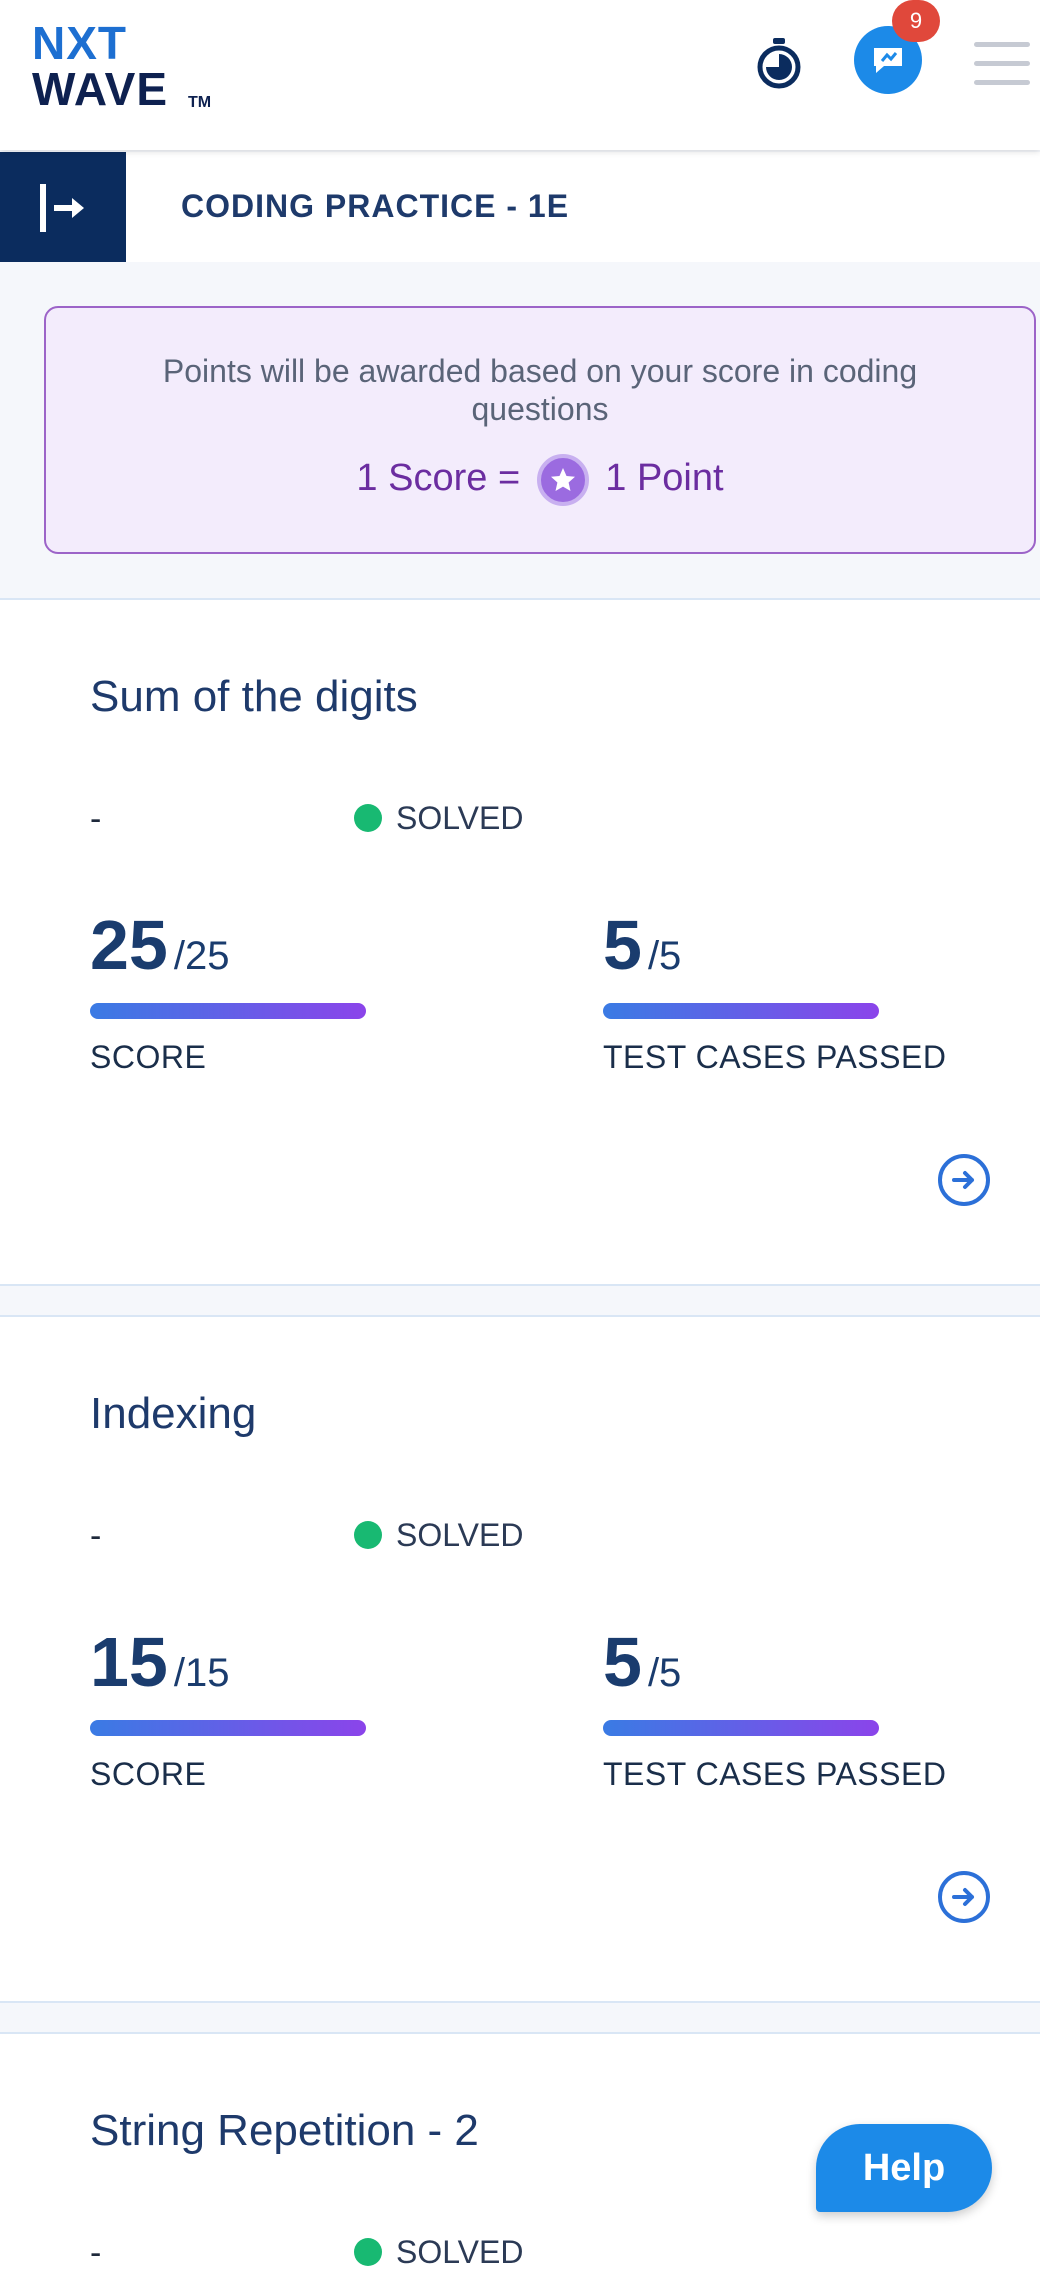 Image resolution: width=1040 pixels, height=2296 pixels. I want to click on points-eq-left: 1 Score =, so click(438, 478).